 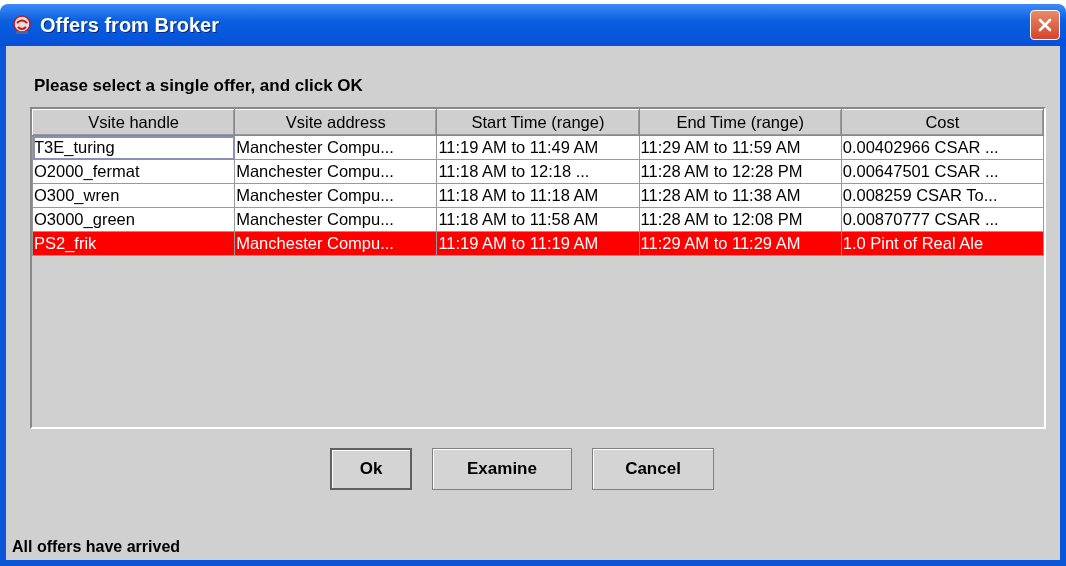 I want to click on table-cell: 11:29 AM to 11:59 AM, so click(x=740, y=147).